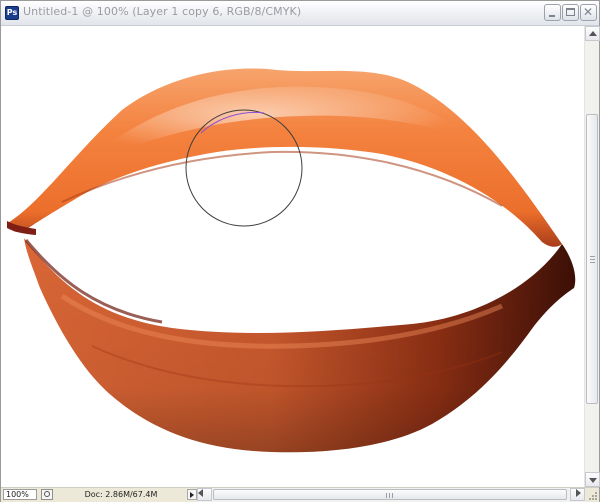 The image size is (600, 502). What do you see at coordinates (121, 494) in the screenshot?
I see `document-size-info: Doc: 2.86M/67.4M` at bounding box center [121, 494].